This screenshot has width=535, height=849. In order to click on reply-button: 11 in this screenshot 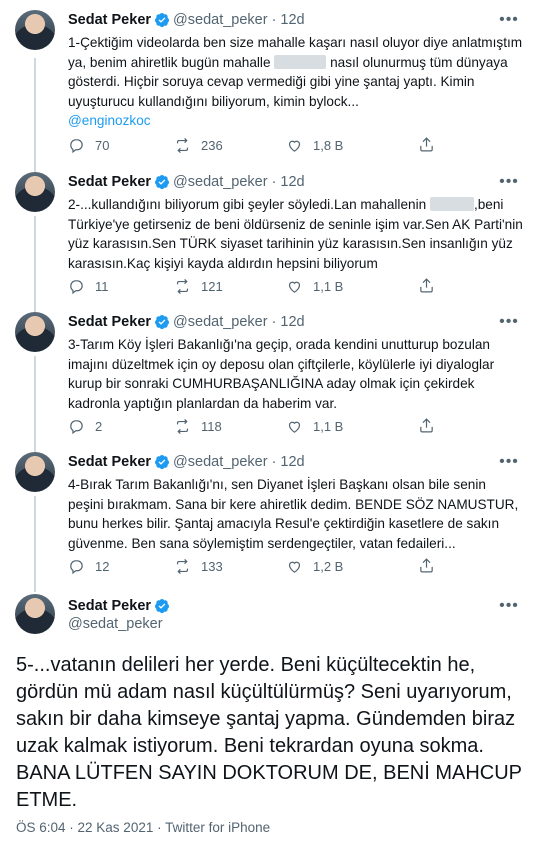, I will do `click(88, 286)`.